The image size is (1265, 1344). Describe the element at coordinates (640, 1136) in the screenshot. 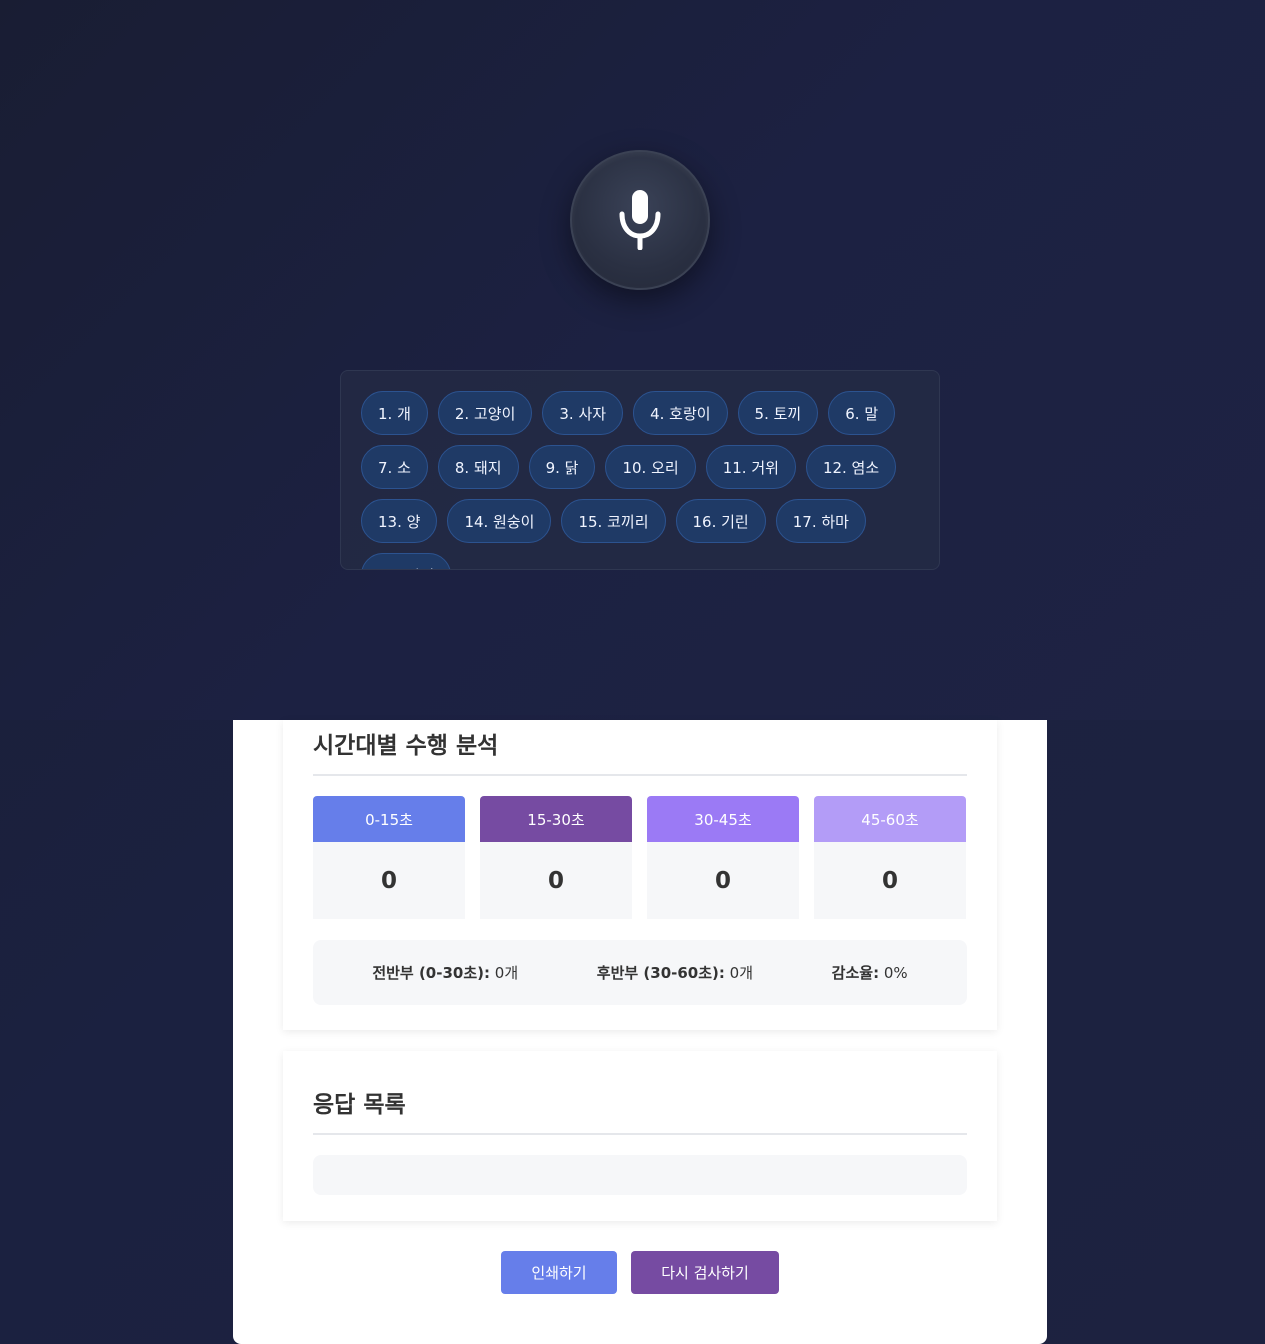

I see `response-list-card: 응답 목록` at that location.